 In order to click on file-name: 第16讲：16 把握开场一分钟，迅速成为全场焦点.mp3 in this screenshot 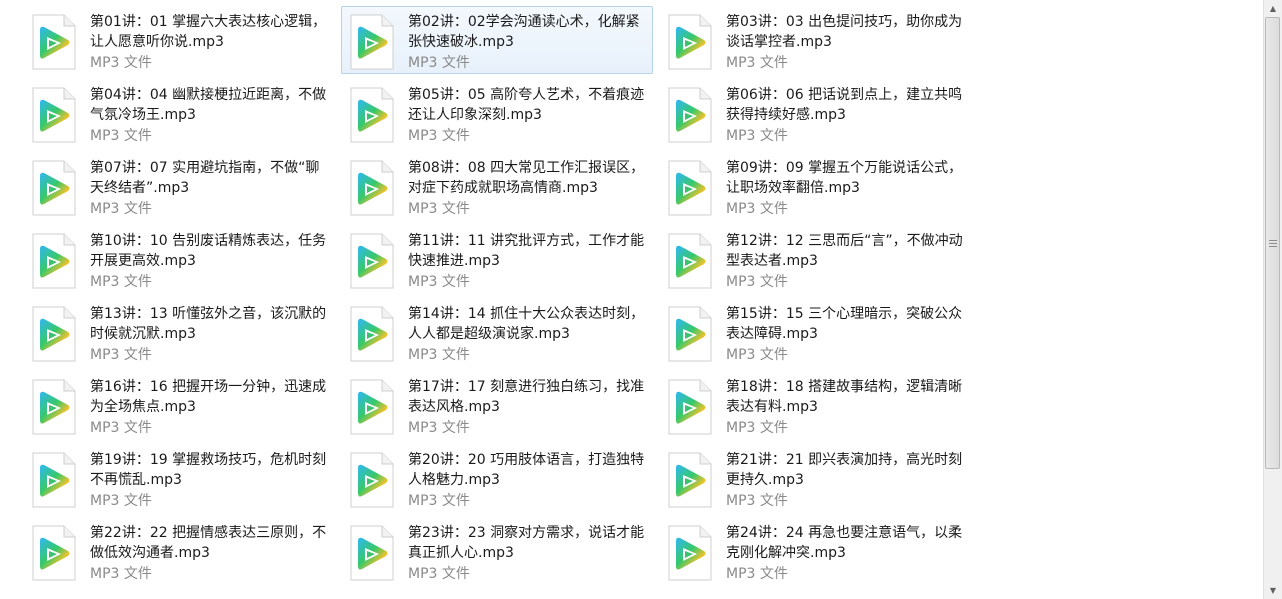, I will do `click(208, 397)`.